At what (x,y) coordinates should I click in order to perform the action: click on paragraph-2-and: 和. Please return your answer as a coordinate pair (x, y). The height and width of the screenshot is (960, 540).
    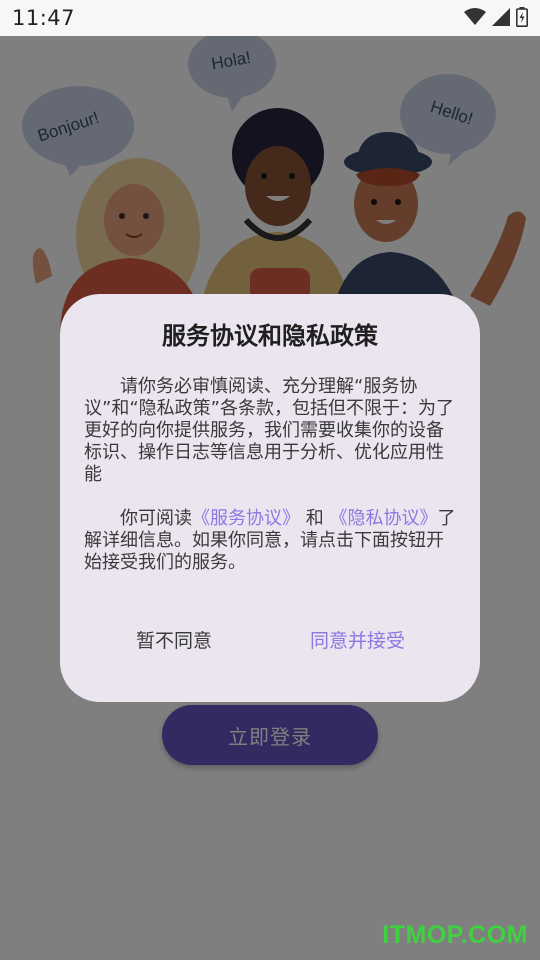
    Looking at the image, I should click on (315, 518).